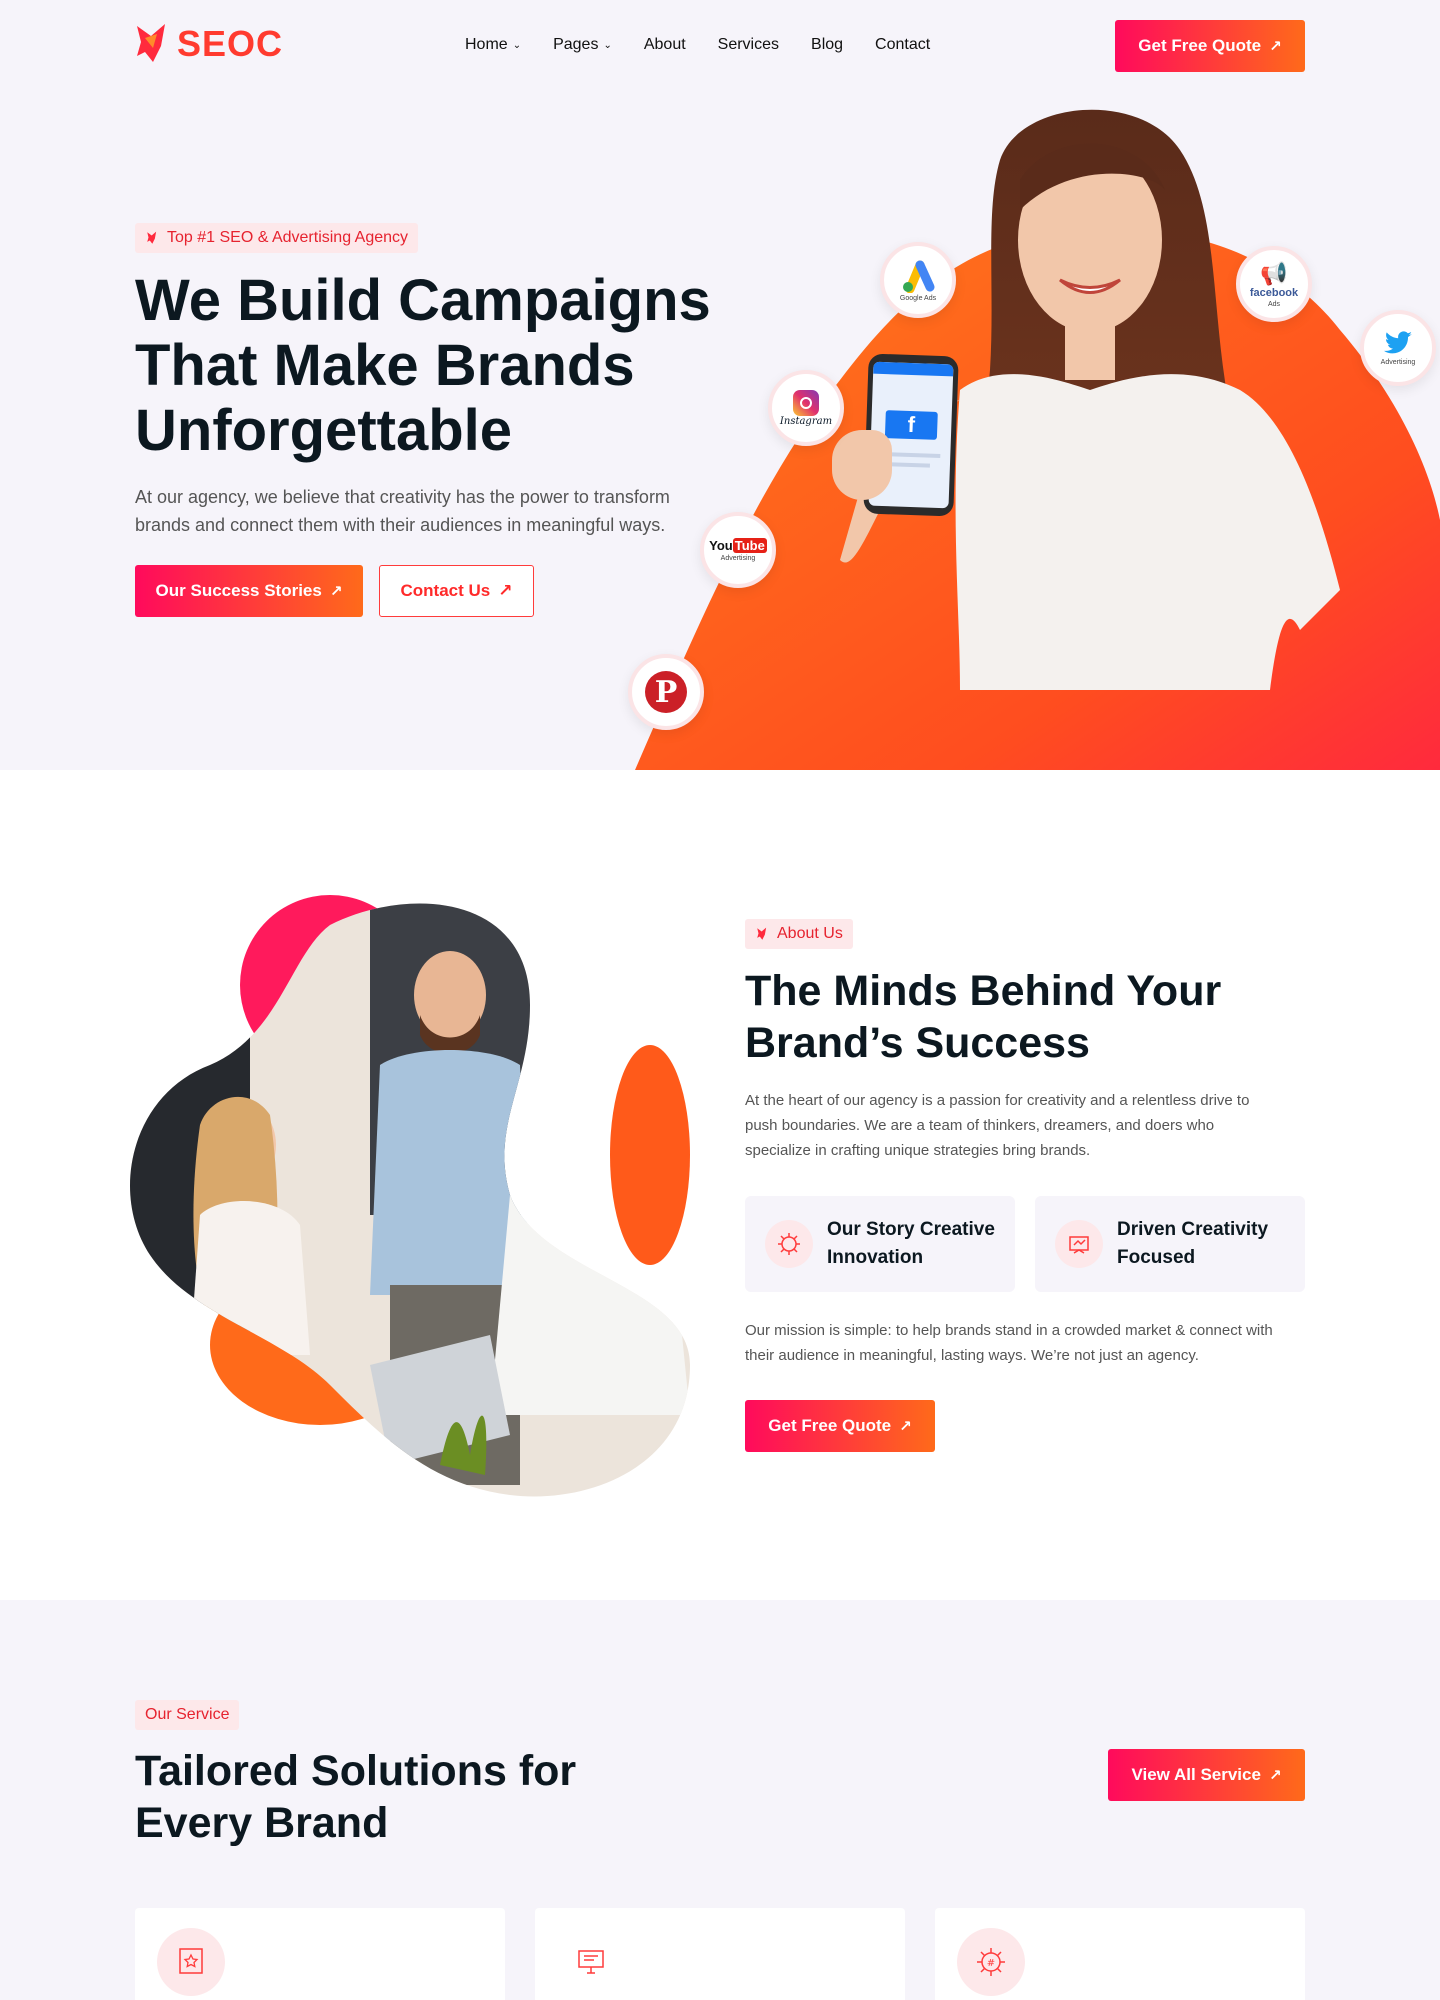  Describe the element at coordinates (738, 545) in the screenshot. I see `youtube-icon: You Tube` at that location.